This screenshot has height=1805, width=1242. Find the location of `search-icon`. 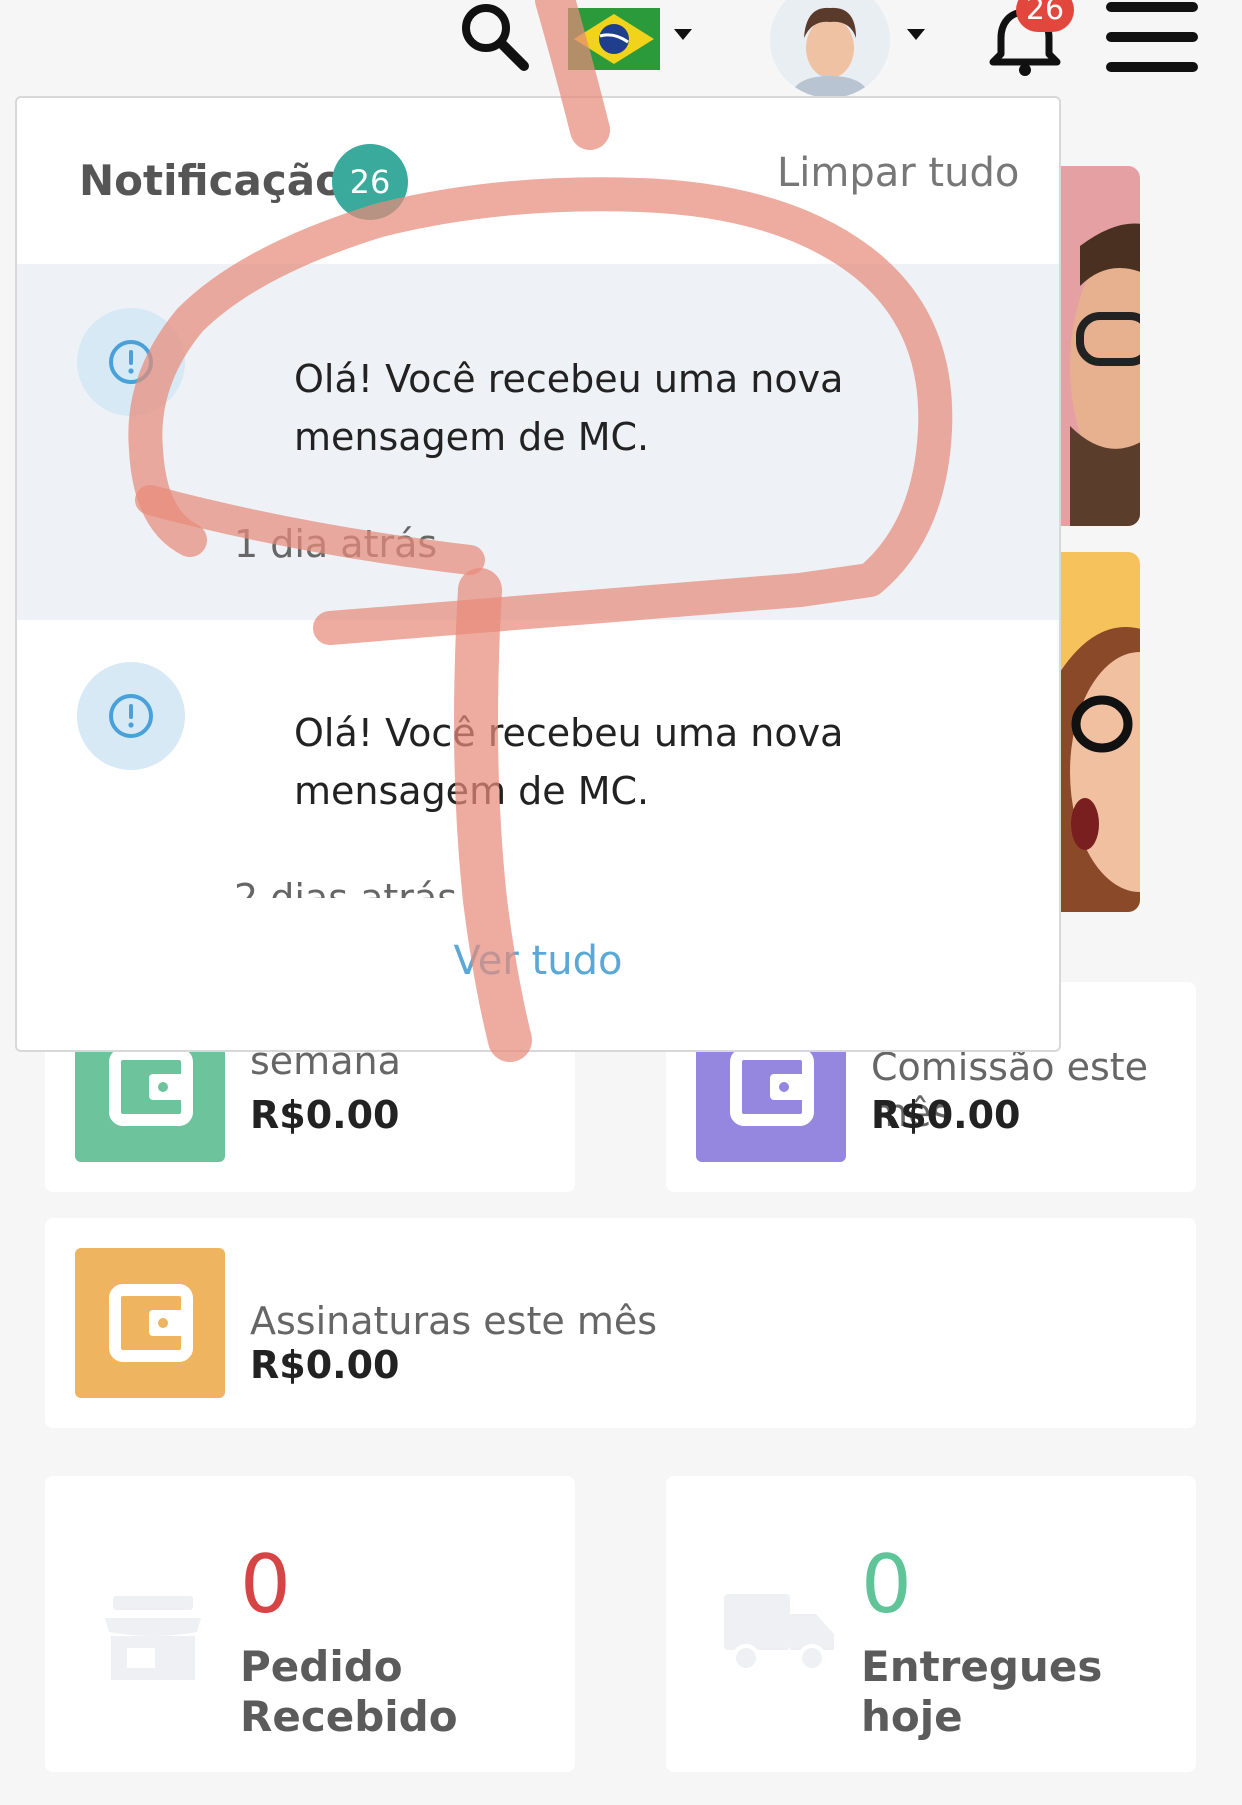

search-icon is located at coordinates (495, 37).